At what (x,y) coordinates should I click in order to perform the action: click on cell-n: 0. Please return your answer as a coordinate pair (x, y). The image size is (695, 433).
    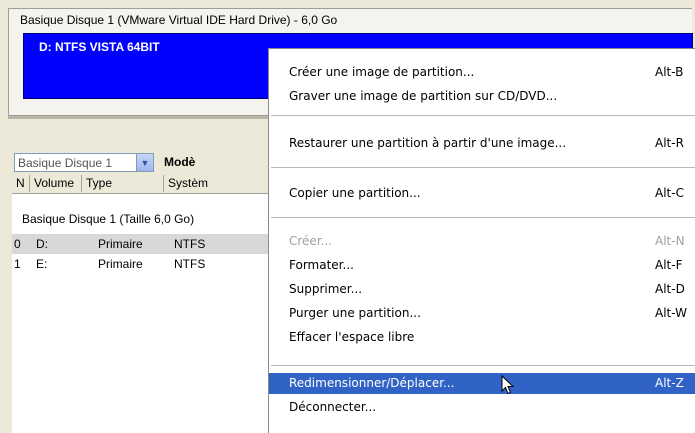
    Looking at the image, I should click on (17, 244).